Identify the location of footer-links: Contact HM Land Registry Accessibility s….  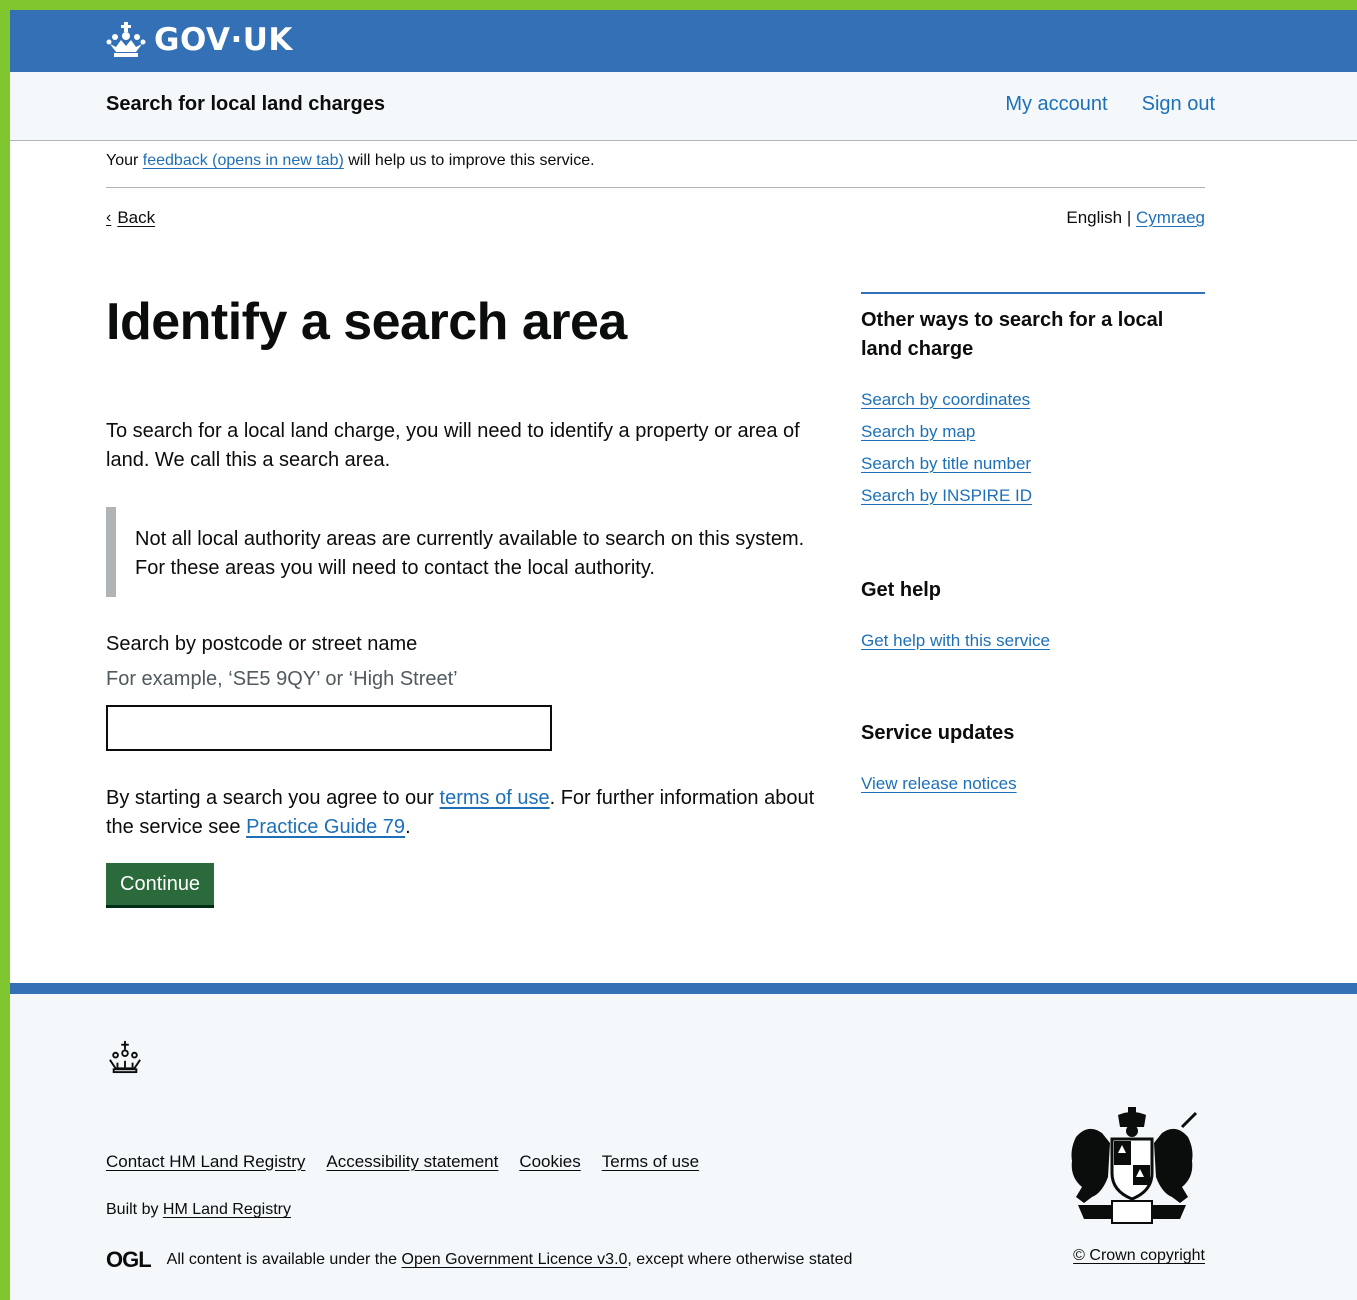
(402, 1162).